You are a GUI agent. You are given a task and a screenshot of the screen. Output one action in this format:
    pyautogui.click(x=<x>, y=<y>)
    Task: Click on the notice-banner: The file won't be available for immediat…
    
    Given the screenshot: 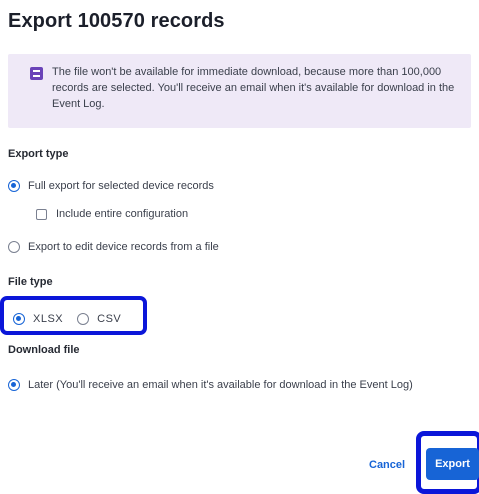 What is the action you would take?
    pyautogui.click(x=239, y=91)
    